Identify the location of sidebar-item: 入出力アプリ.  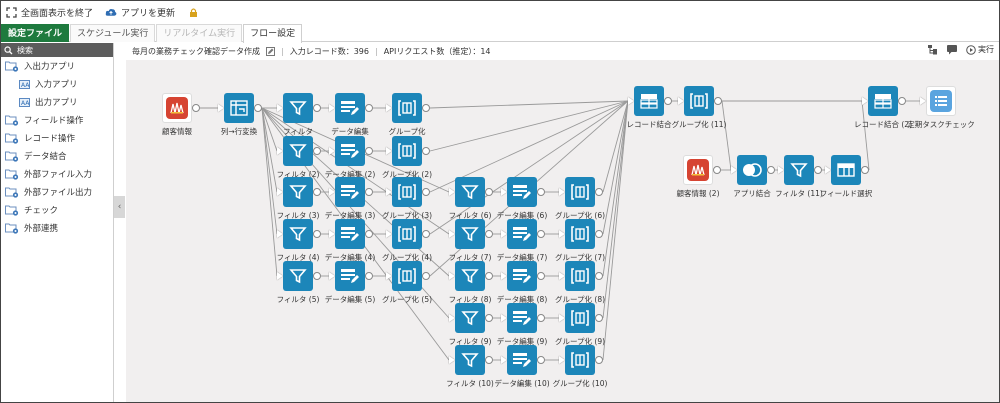
(57, 66).